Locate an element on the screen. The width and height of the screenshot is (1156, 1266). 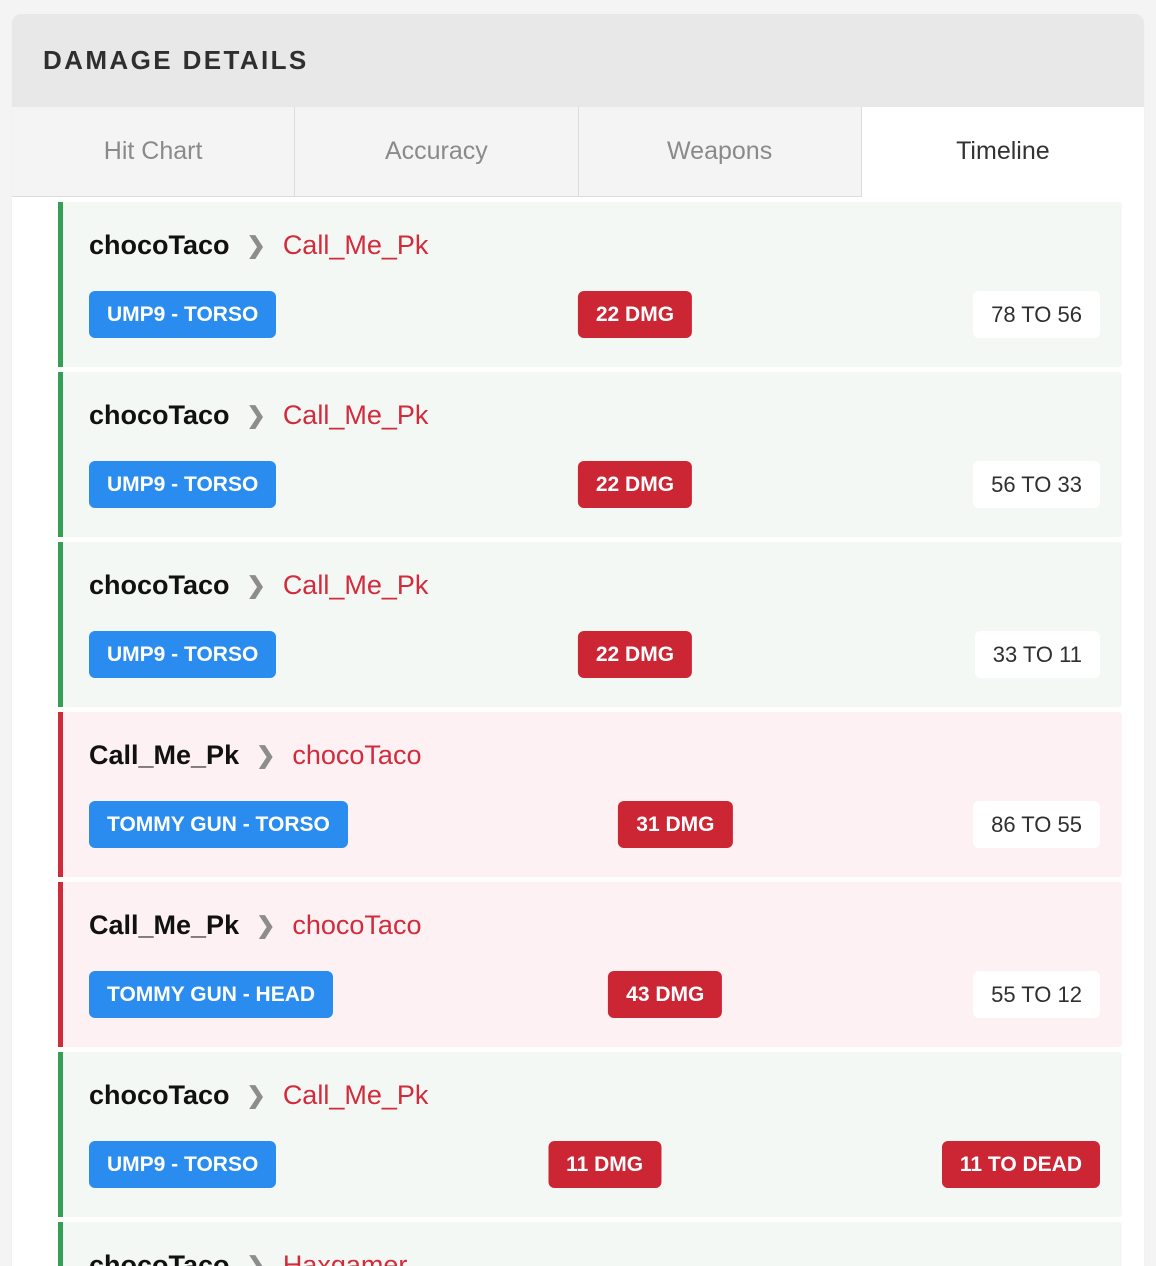
event-badges: UMP9 - TORSO 22 DMG 78 TO 56 is located at coordinates (594, 314).